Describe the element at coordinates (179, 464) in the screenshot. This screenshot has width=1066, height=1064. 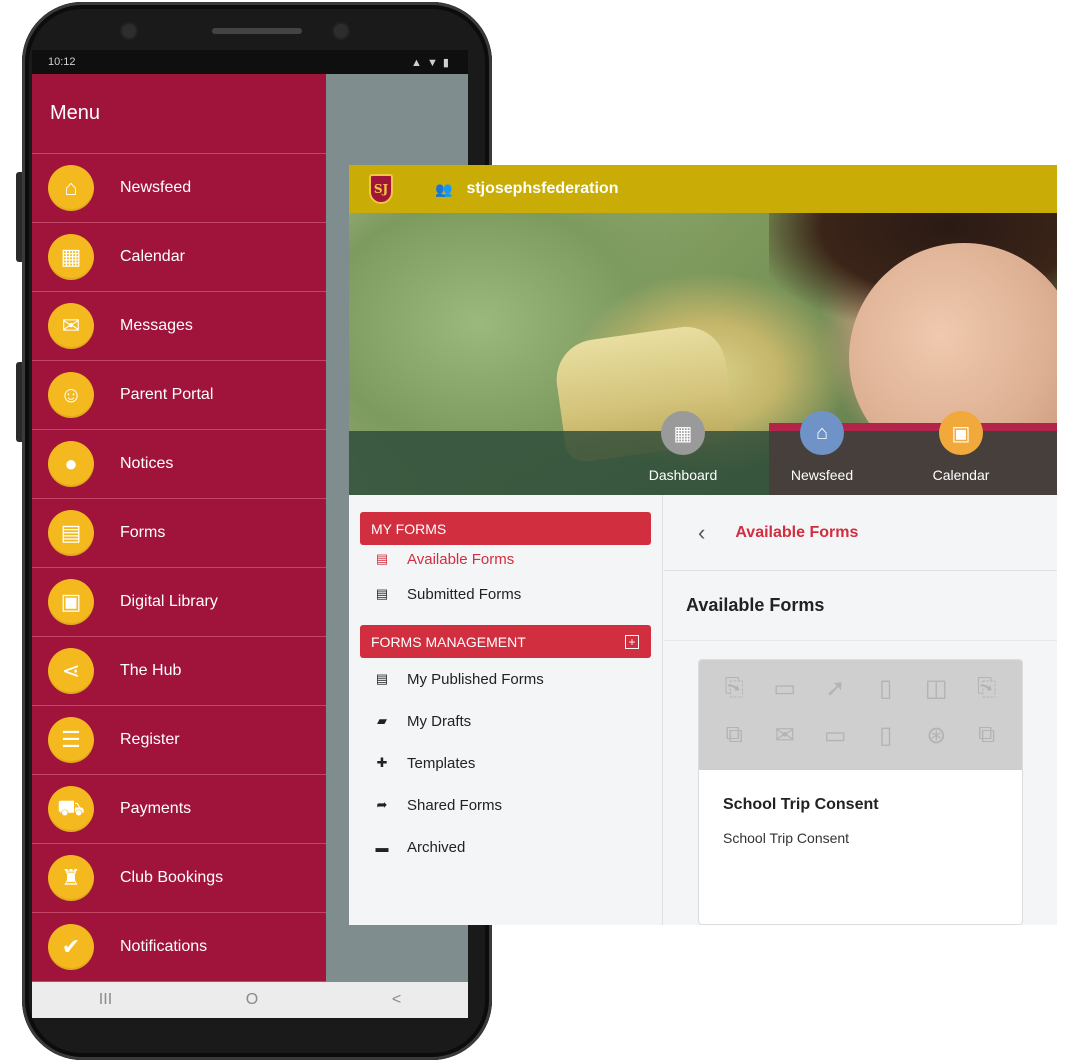
I see `menu-item-notices: ● Notices` at that location.